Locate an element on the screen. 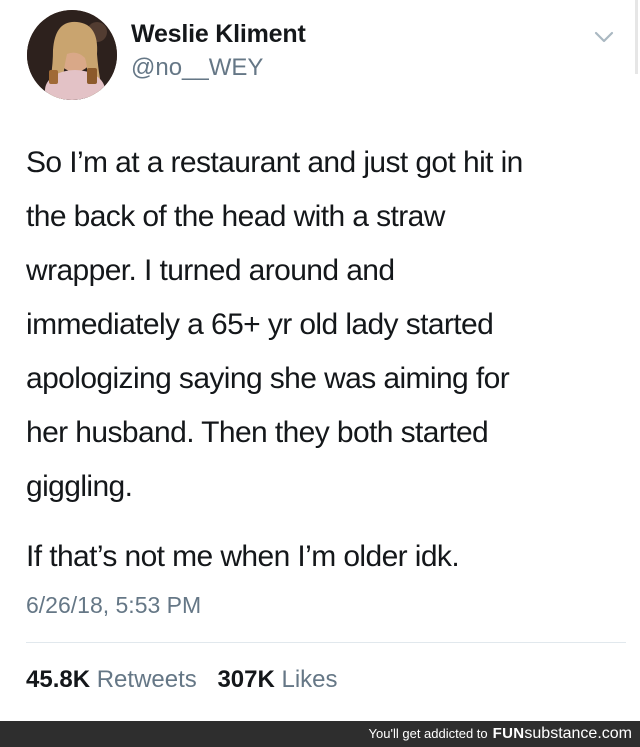 The height and width of the screenshot is (747, 640). display-name: Weslie Kliment is located at coordinates (218, 34).